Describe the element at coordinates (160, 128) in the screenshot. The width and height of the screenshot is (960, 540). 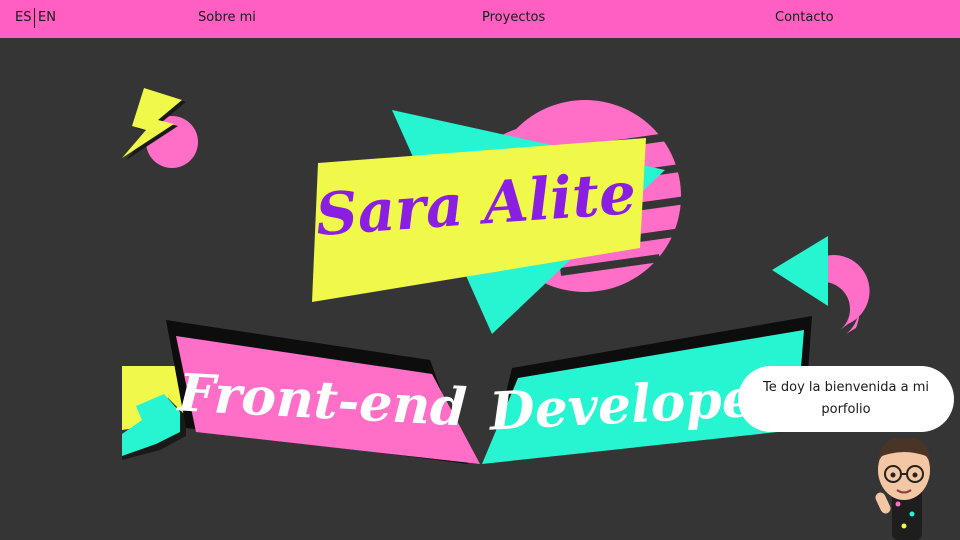
I see `lightning-bolt-icon` at that location.